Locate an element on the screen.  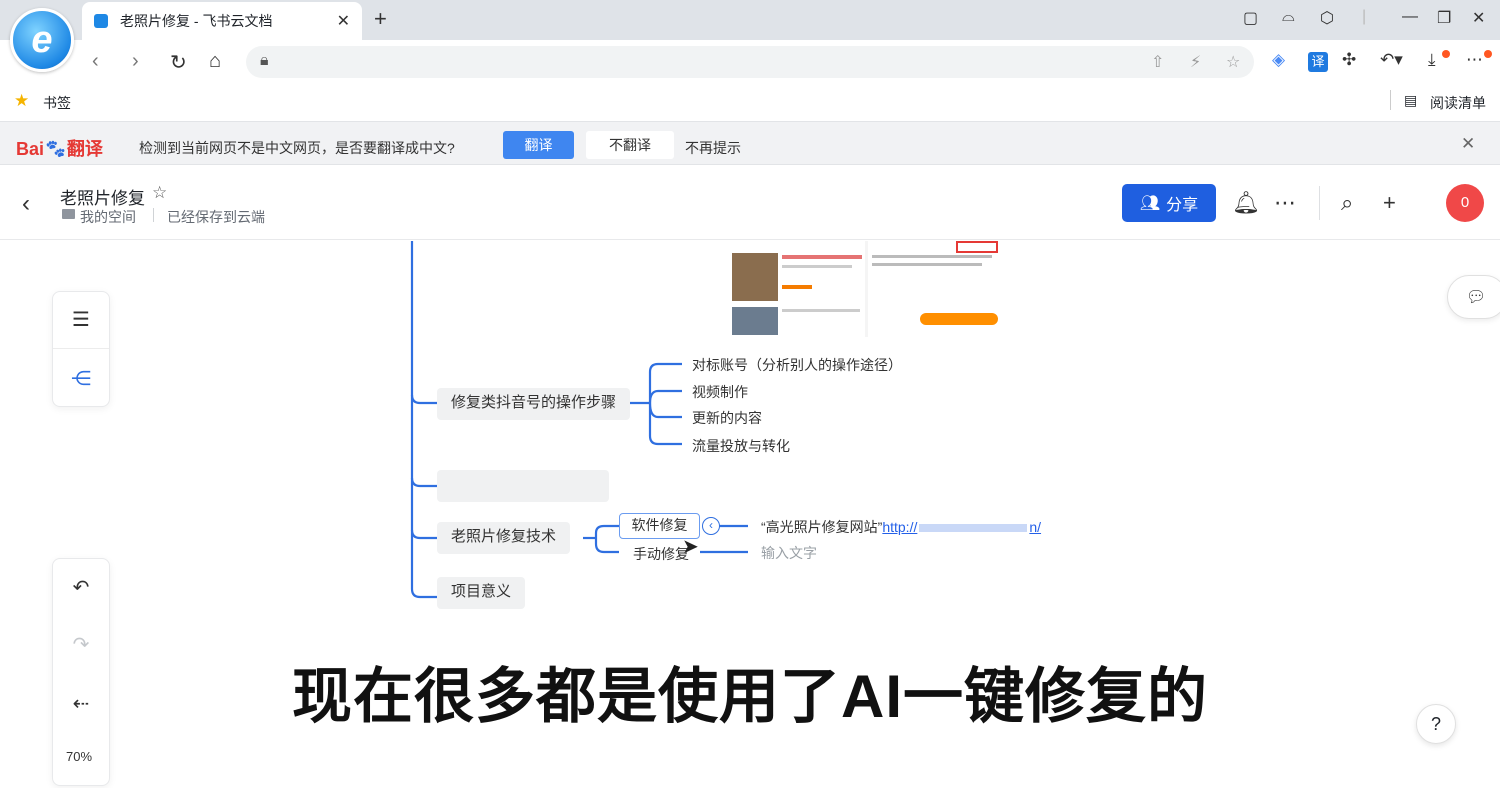
puzzle-icon: ✣ is located at coordinates (1349, 60).